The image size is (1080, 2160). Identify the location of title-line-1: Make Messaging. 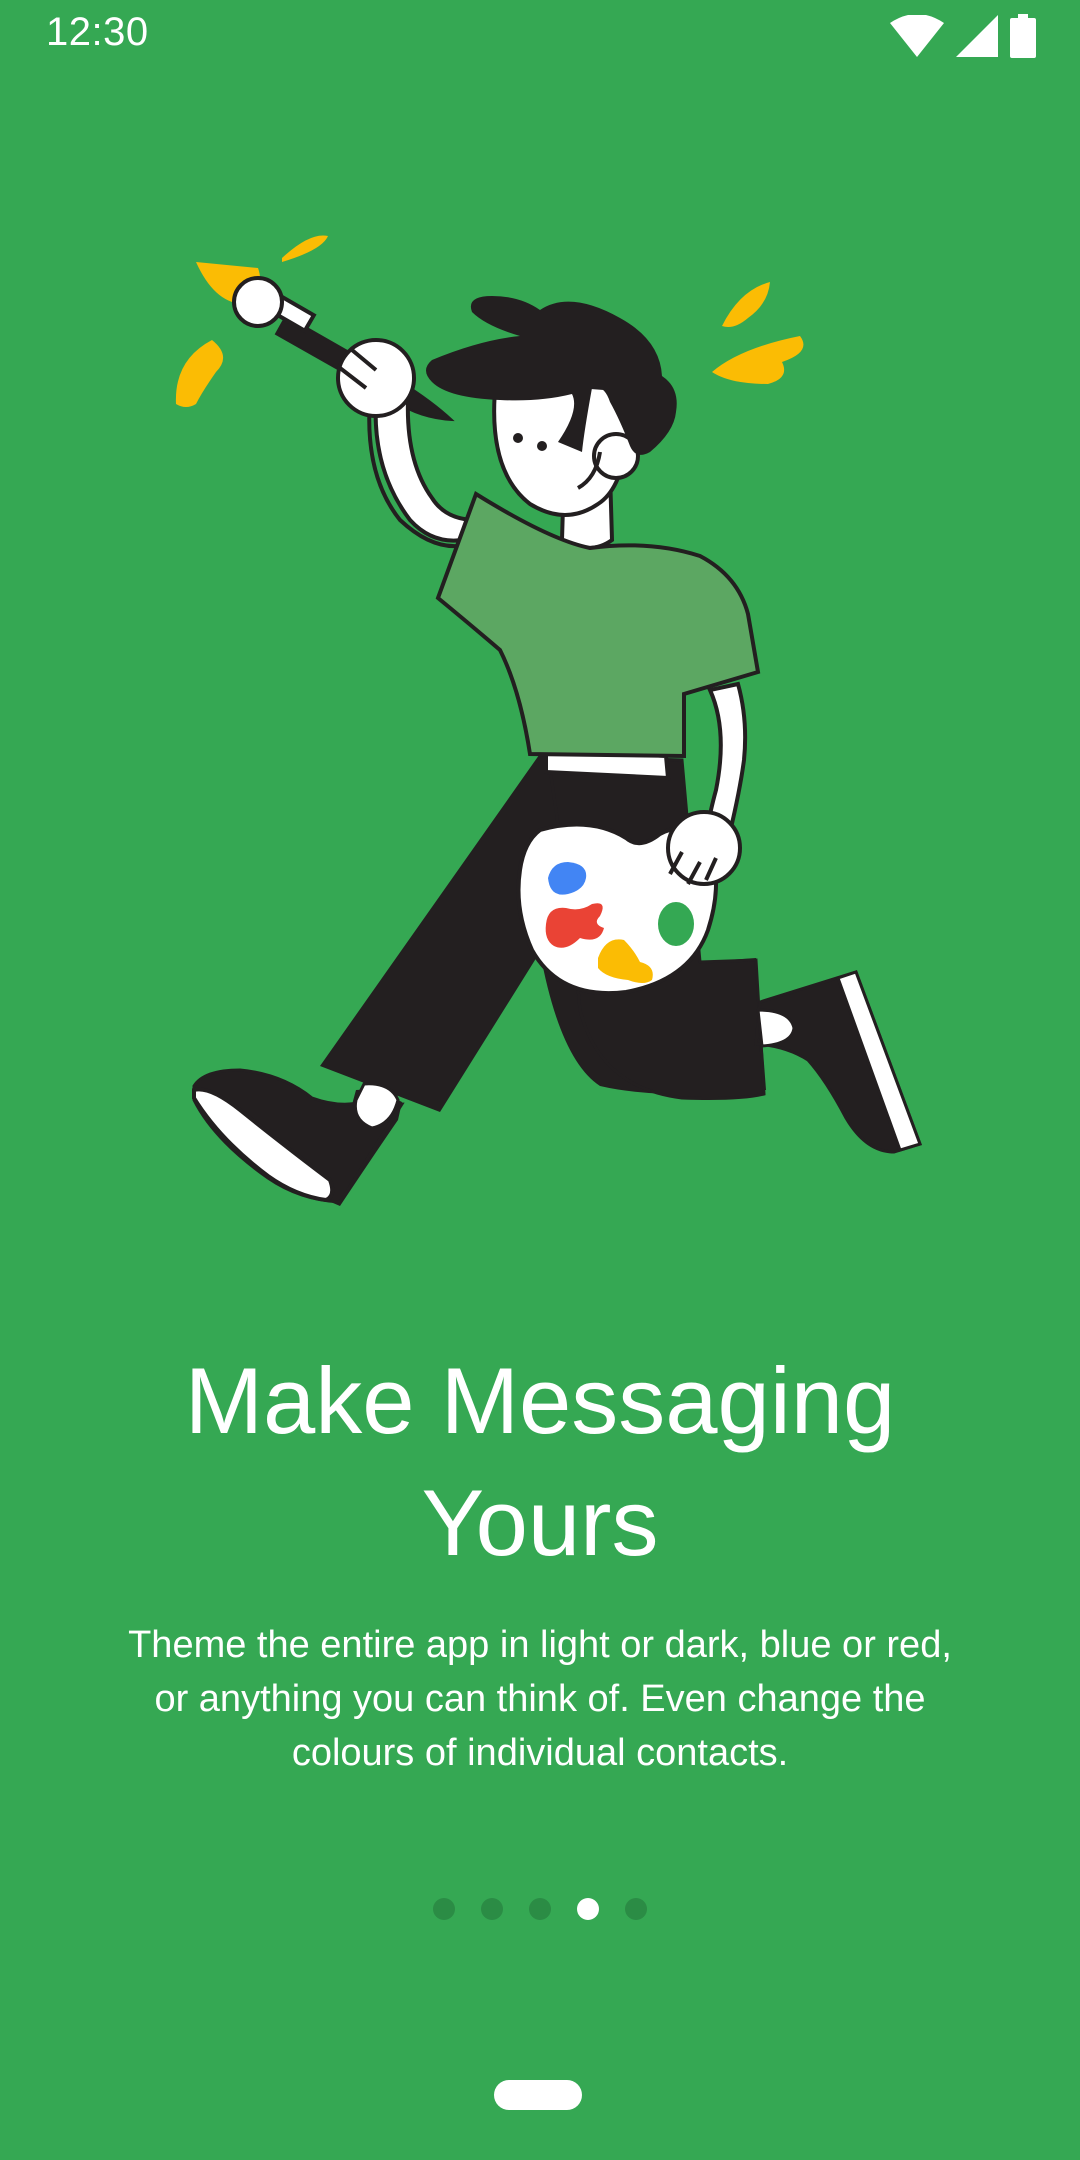
(540, 1400).